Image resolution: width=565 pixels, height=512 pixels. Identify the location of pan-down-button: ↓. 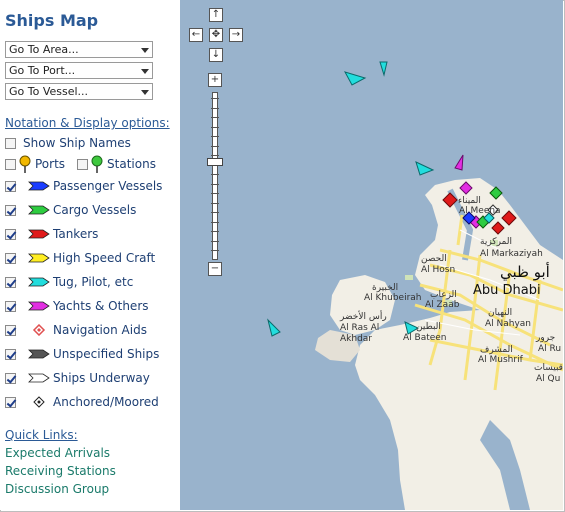
(216, 55).